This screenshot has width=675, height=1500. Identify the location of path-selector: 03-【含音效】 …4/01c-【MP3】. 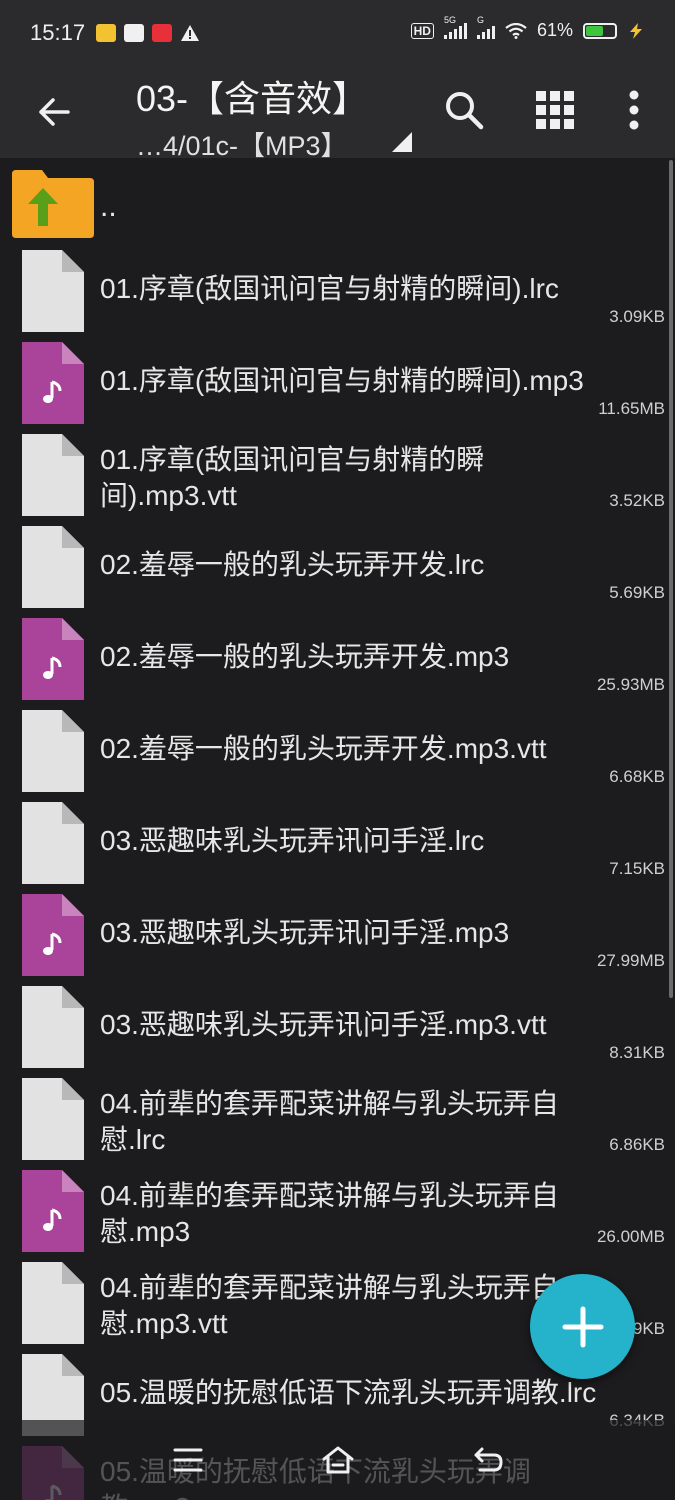
(281, 116).